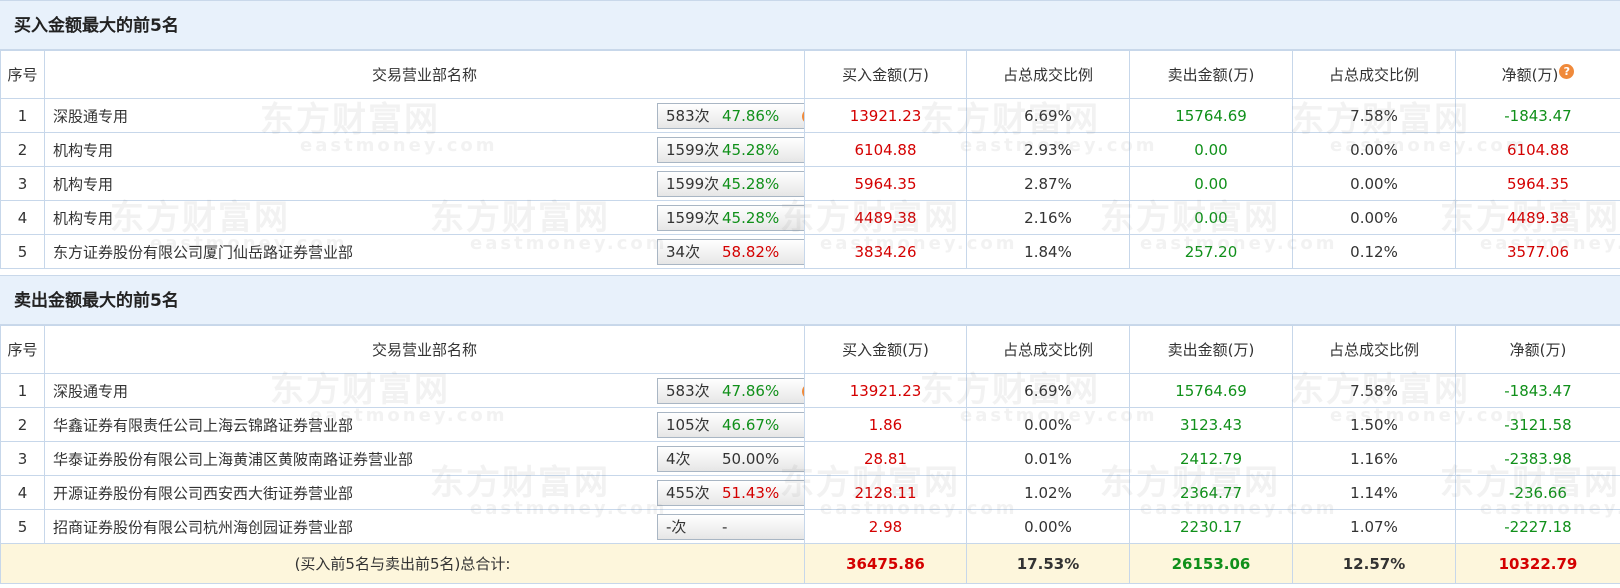  What do you see at coordinates (1211, 390) in the screenshot?
I see `sell-amount: 15764.69` at bounding box center [1211, 390].